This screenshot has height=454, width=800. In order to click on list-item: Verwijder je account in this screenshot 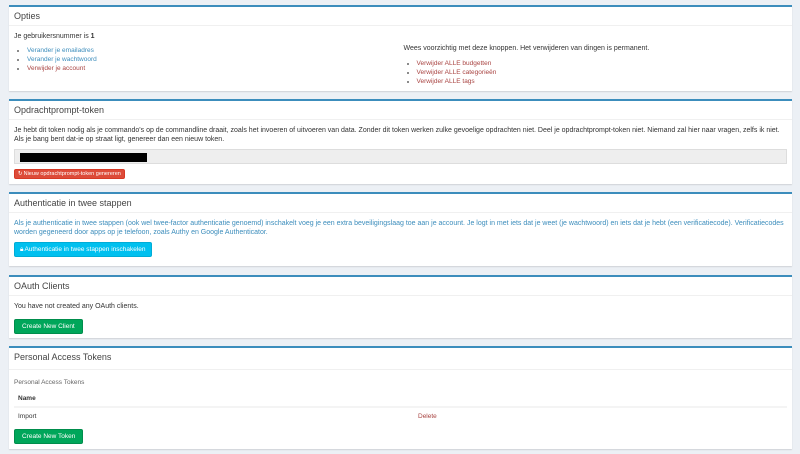, I will do `click(214, 68)`.